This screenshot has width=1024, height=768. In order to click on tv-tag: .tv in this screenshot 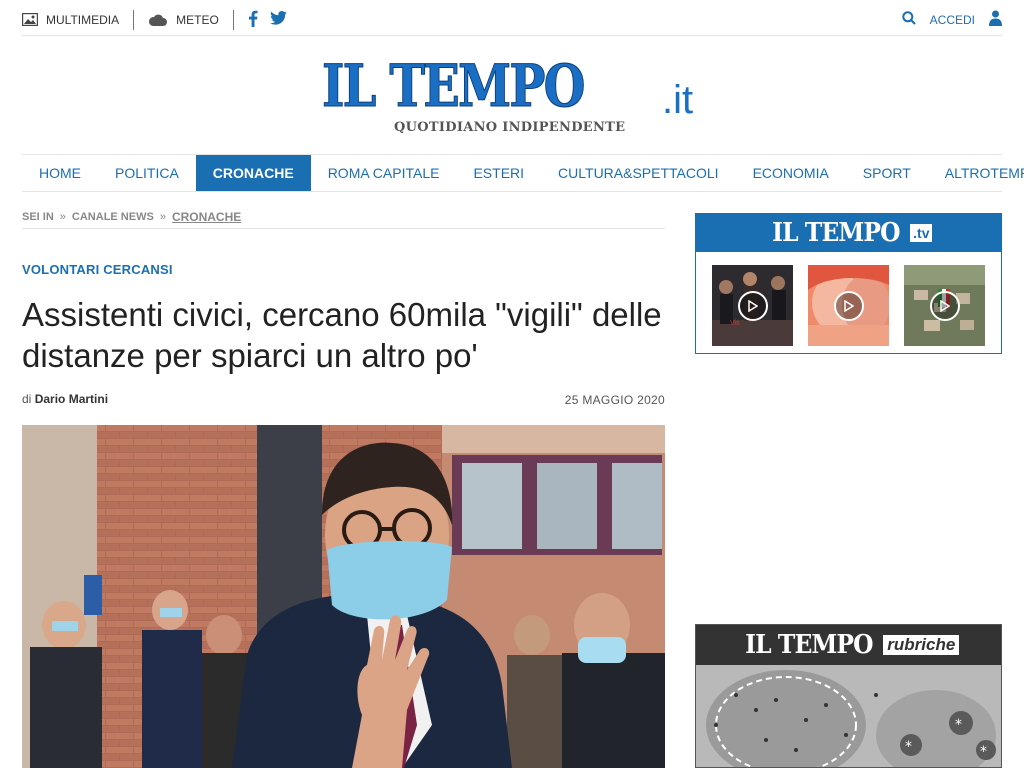, I will do `click(921, 233)`.